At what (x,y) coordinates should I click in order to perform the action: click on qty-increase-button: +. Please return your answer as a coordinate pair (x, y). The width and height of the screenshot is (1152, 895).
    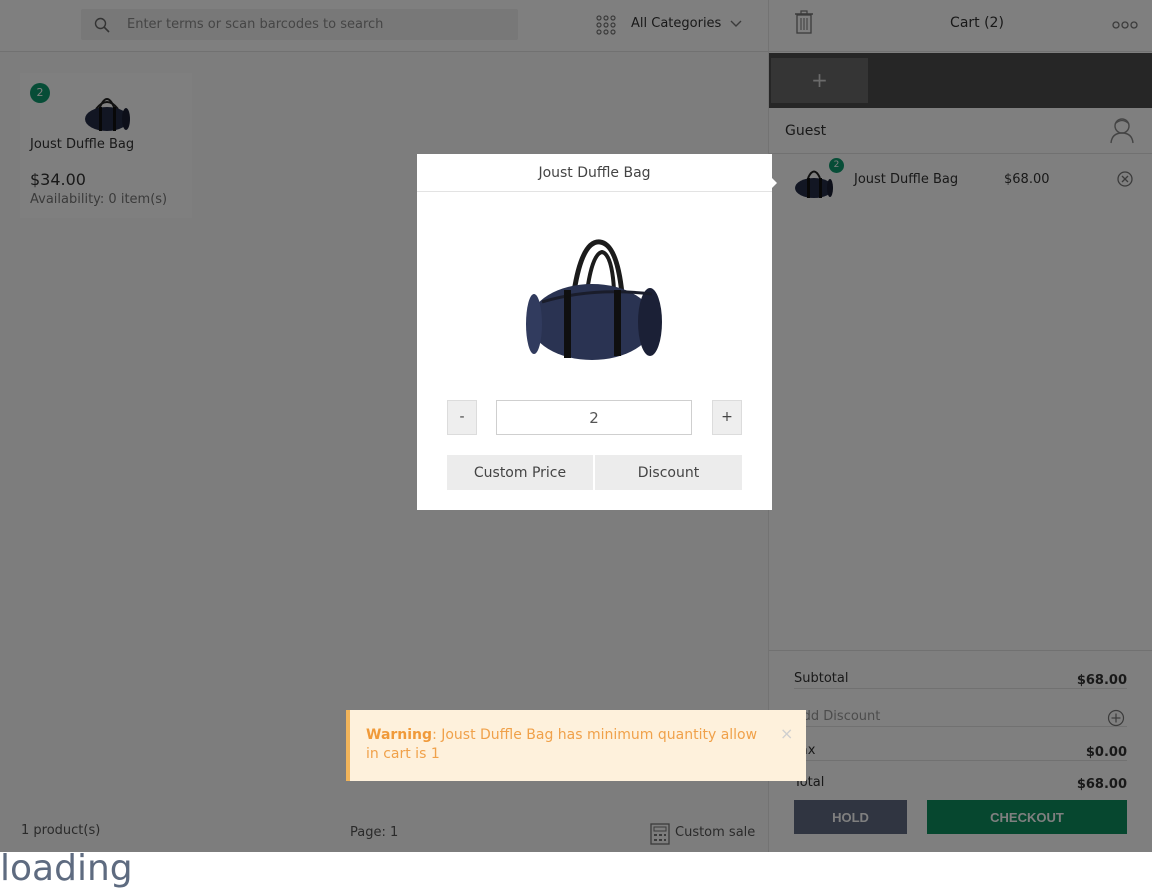
    Looking at the image, I should click on (727, 417).